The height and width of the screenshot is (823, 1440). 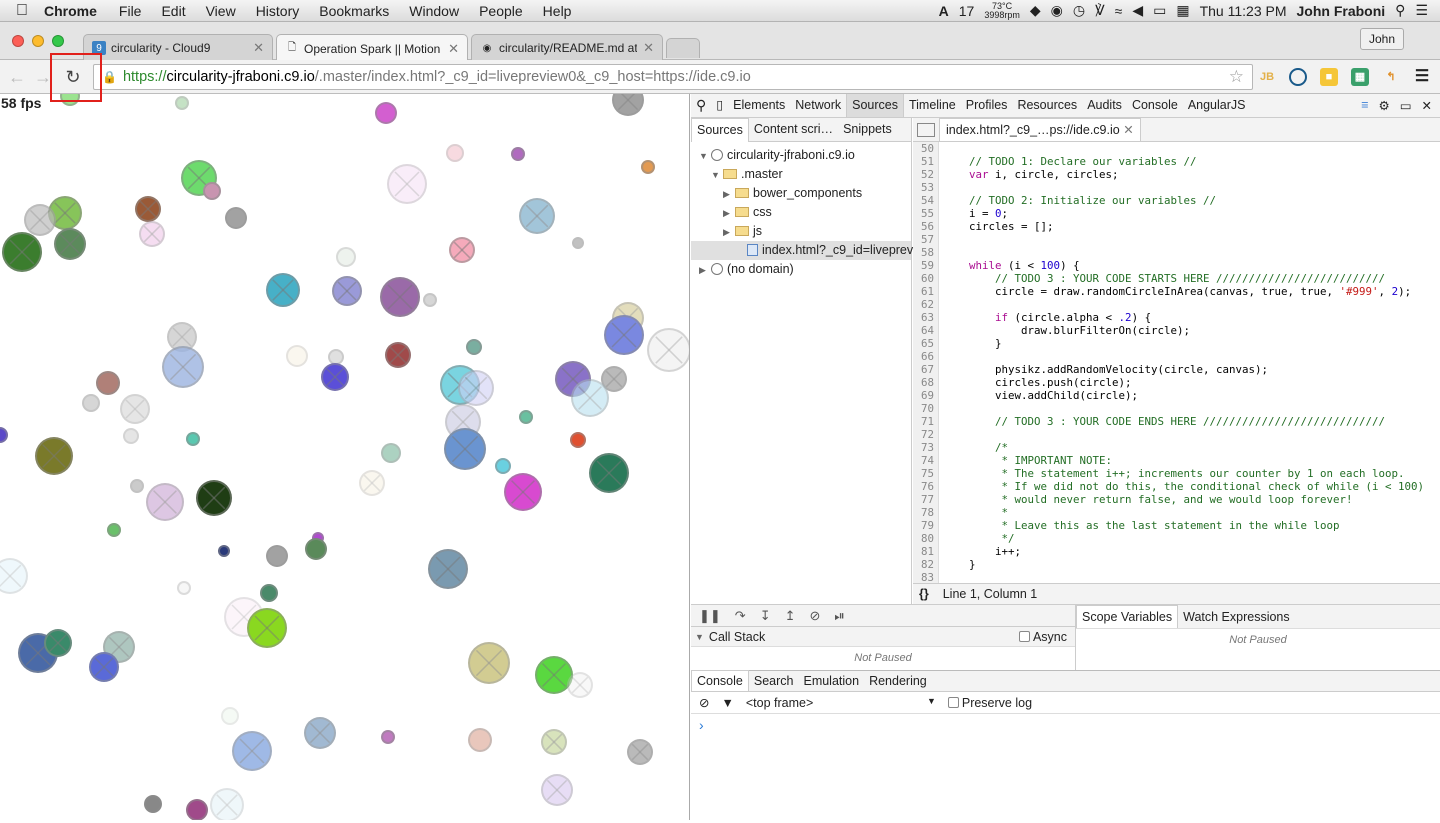 What do you see at coordinates (926, 304) in the screenshot?
I see `line-number: 62` at bounding box center [926, 304].